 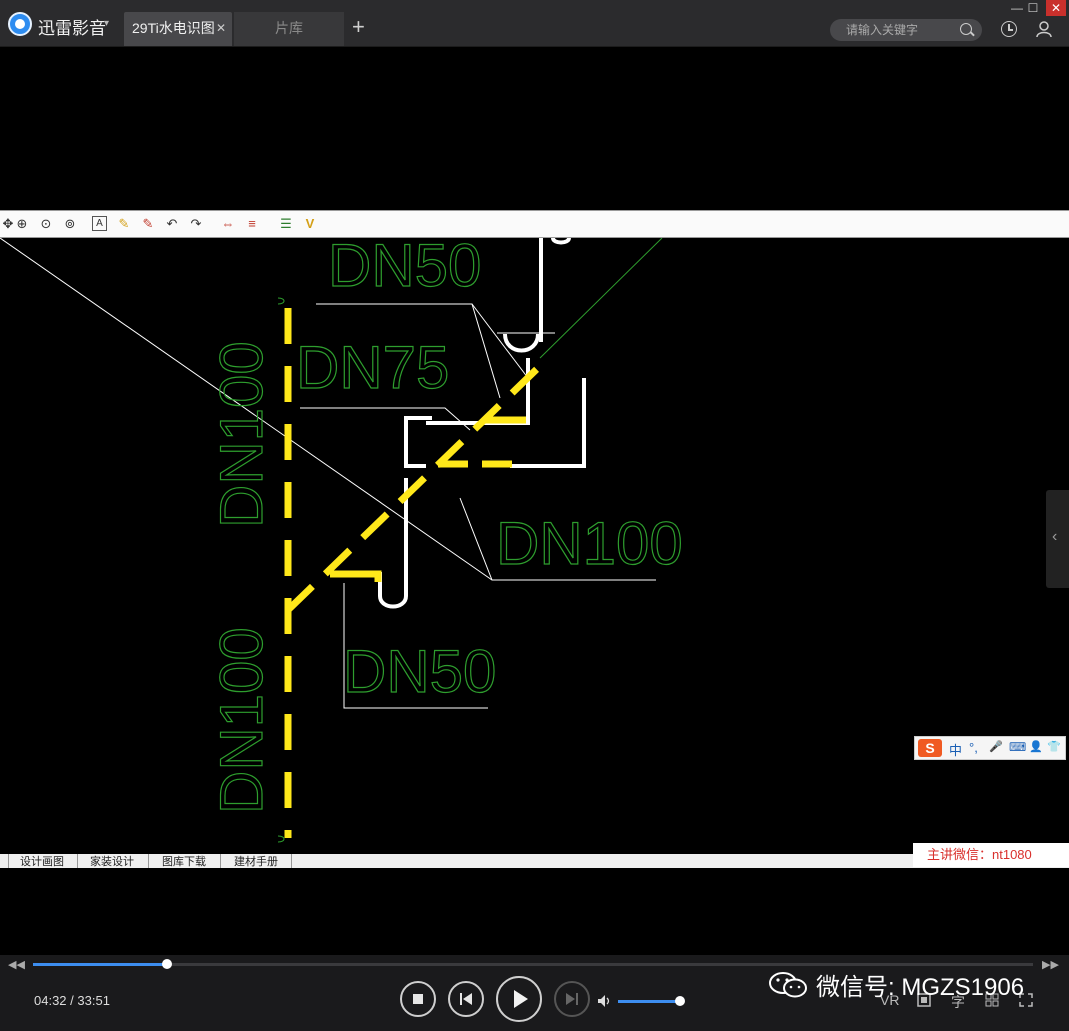 What do you see at coordinates (50, 1000) in the screenshot?
I see `current-time: 04:32` at bounding box center [50, 1000].